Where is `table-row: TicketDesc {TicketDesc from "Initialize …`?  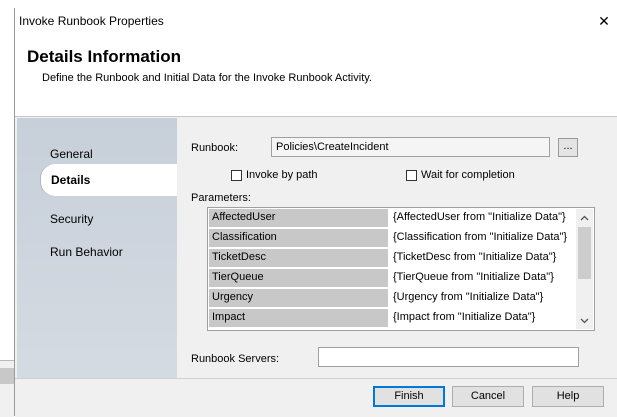
table-row: TicketDesc {TicketDesc from "Initialize … is located at coordinates (392, 258).